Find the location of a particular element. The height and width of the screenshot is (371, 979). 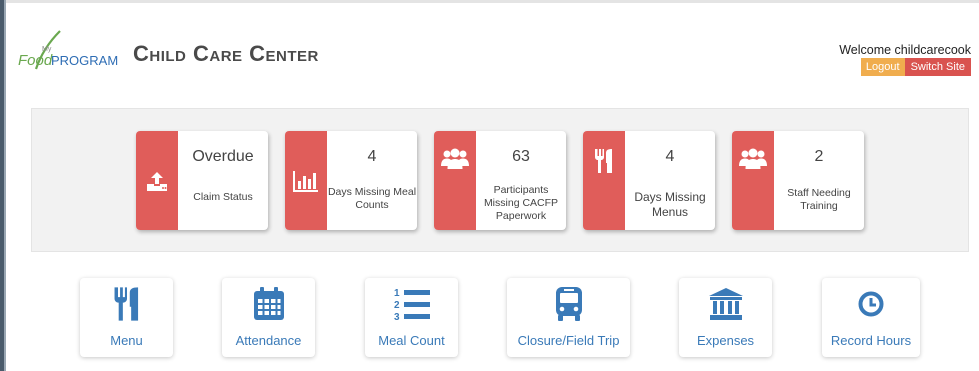

meal-count-tile: 1 2 3 Meal Count is located at coordinates (411, 317).